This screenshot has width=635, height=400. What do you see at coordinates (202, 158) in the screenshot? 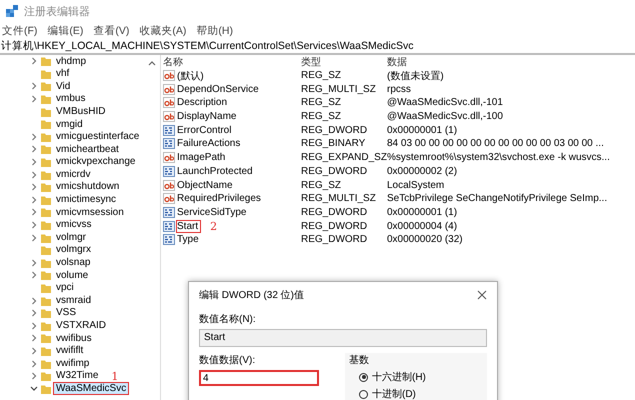
I see `value-name: ImagePath` at bounding box center [202, 158].